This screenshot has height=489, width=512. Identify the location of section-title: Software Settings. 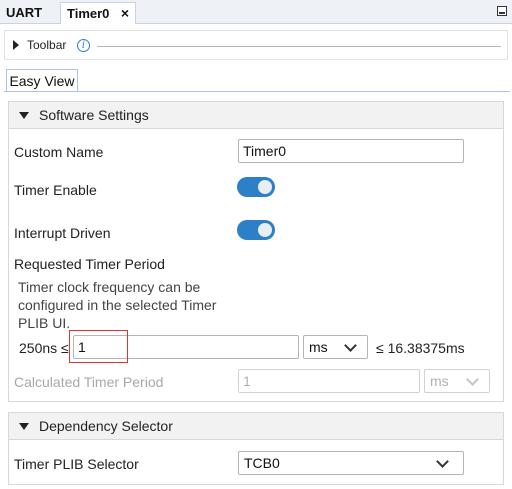
(94, 115).